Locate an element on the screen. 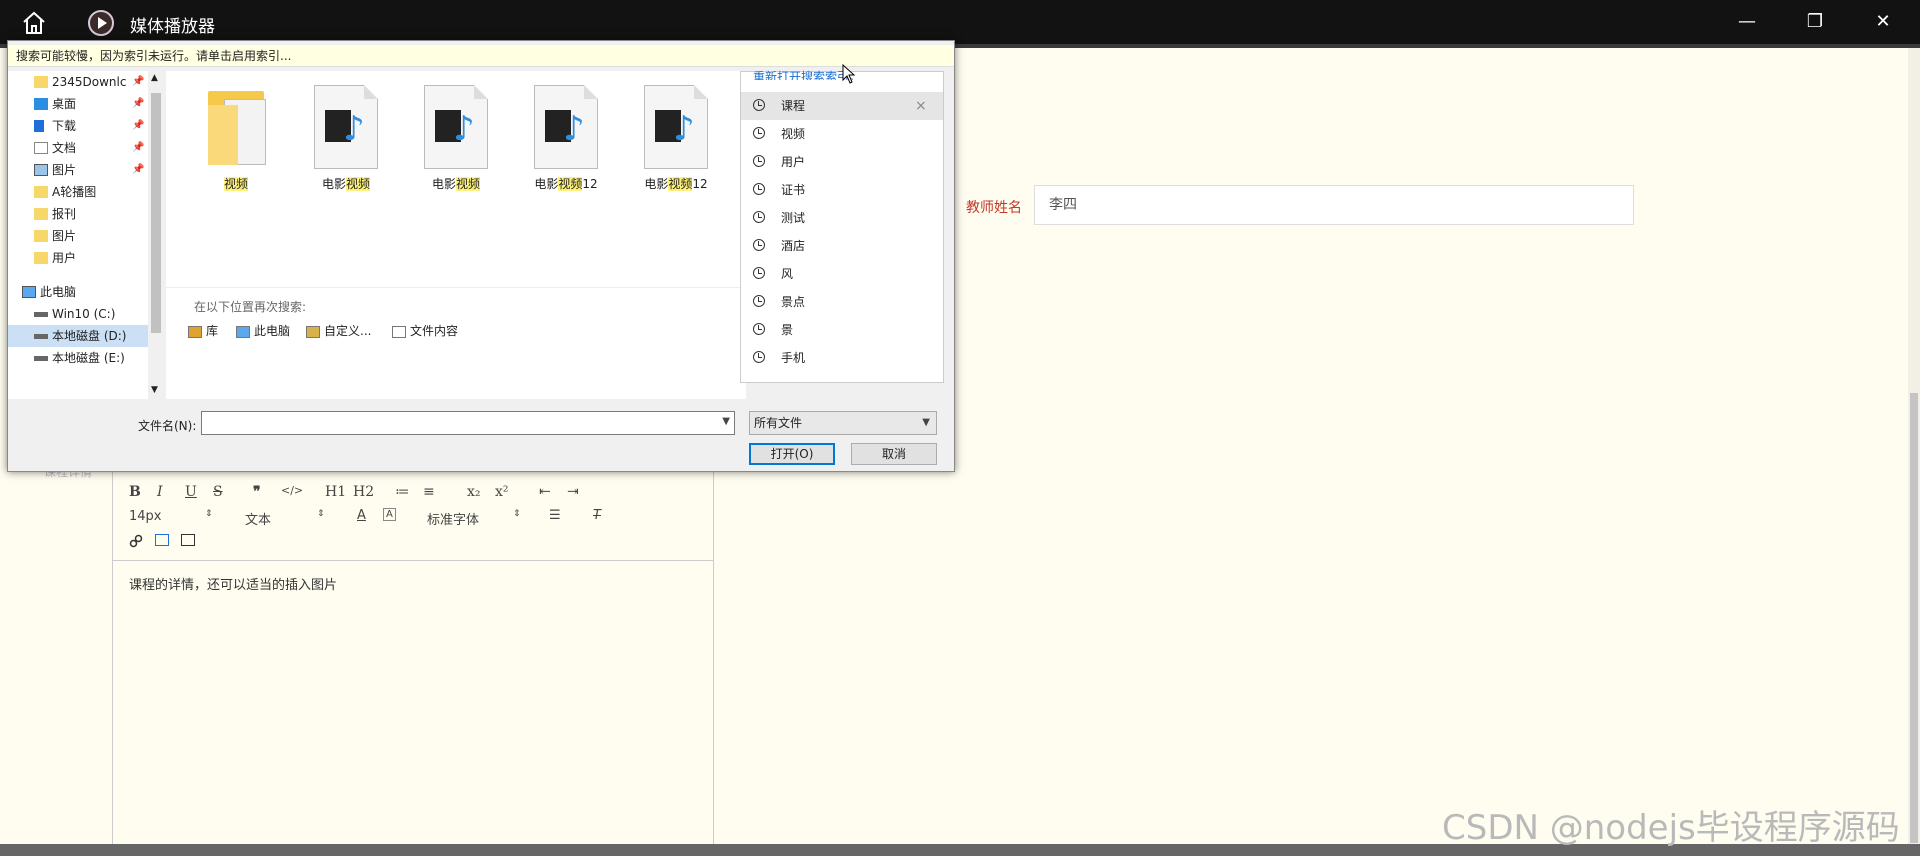 The width and height of the screenshot is (1920, 856). block-type-select: 文本 is located at coordinates (258, 518).